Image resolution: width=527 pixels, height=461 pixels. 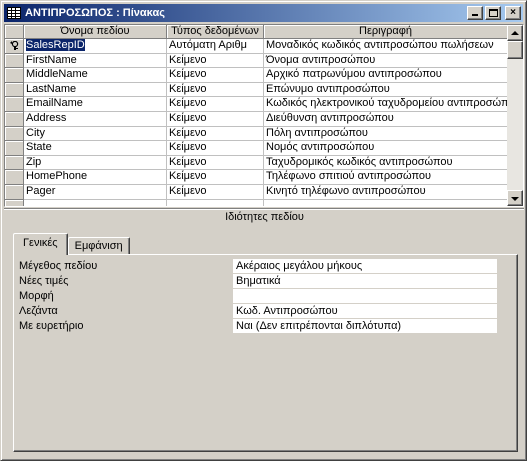 I want to click on description-cell: Τηλέφωνο σπιτιού αντιπροσώπου, so click(x=386, y=177).